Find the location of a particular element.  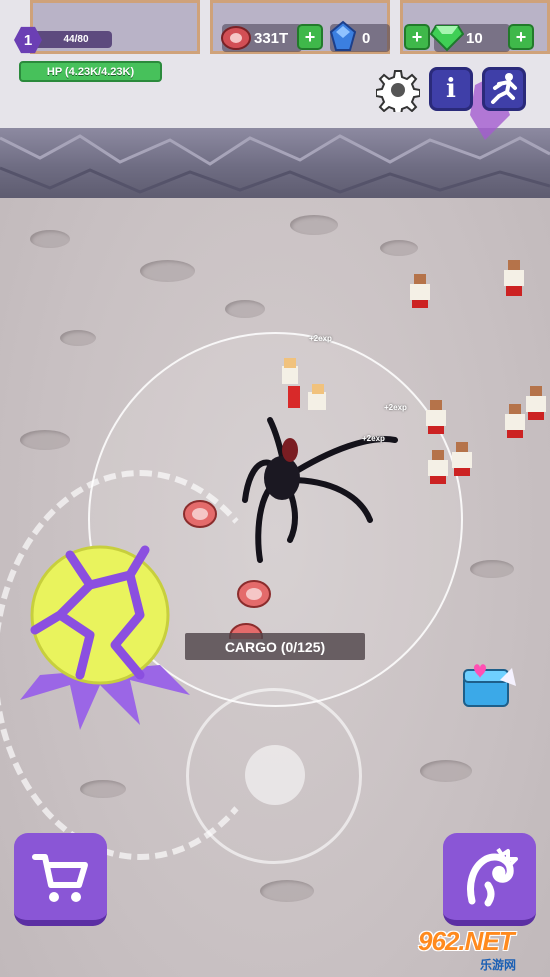

meat-counter: 331T is located at coordinates (261, 38).